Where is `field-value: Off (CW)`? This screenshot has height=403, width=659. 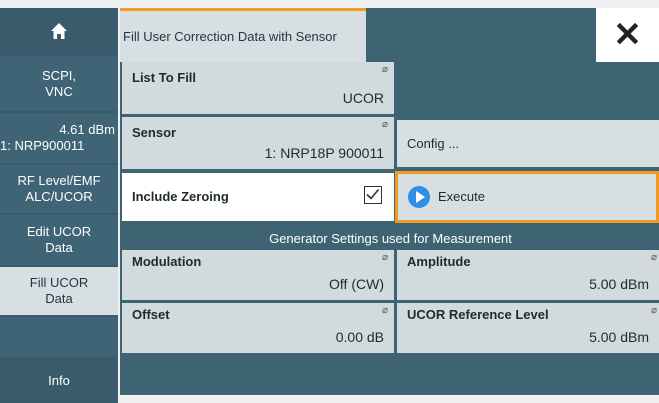 field-value: Off (CW) is located at coordinates (356, 284).